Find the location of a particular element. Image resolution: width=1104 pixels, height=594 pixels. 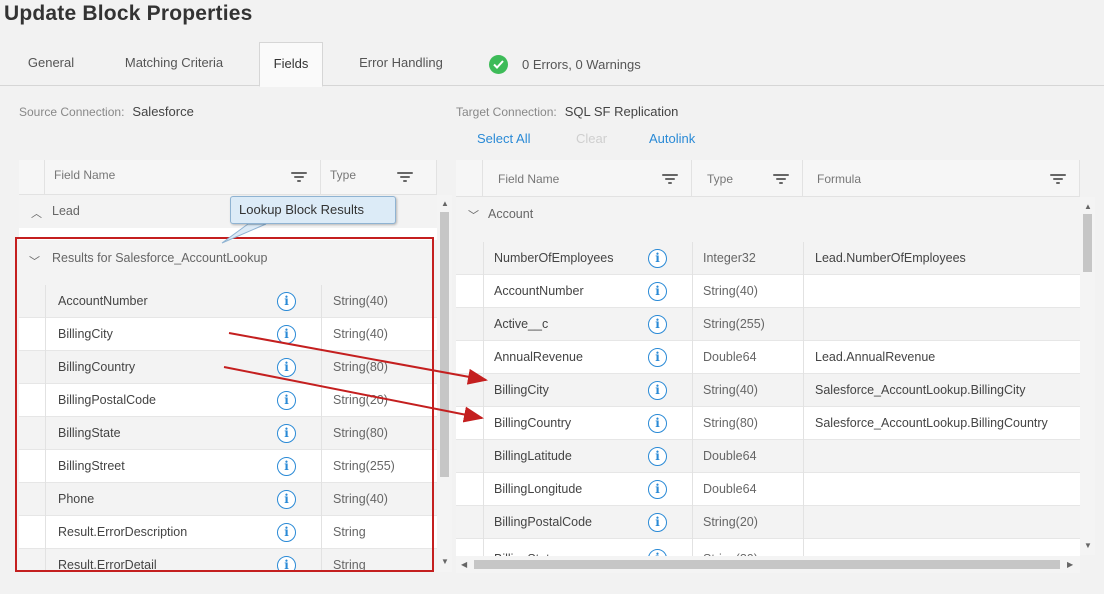

select-all-link: Select All is located at coordinates (503, 138).